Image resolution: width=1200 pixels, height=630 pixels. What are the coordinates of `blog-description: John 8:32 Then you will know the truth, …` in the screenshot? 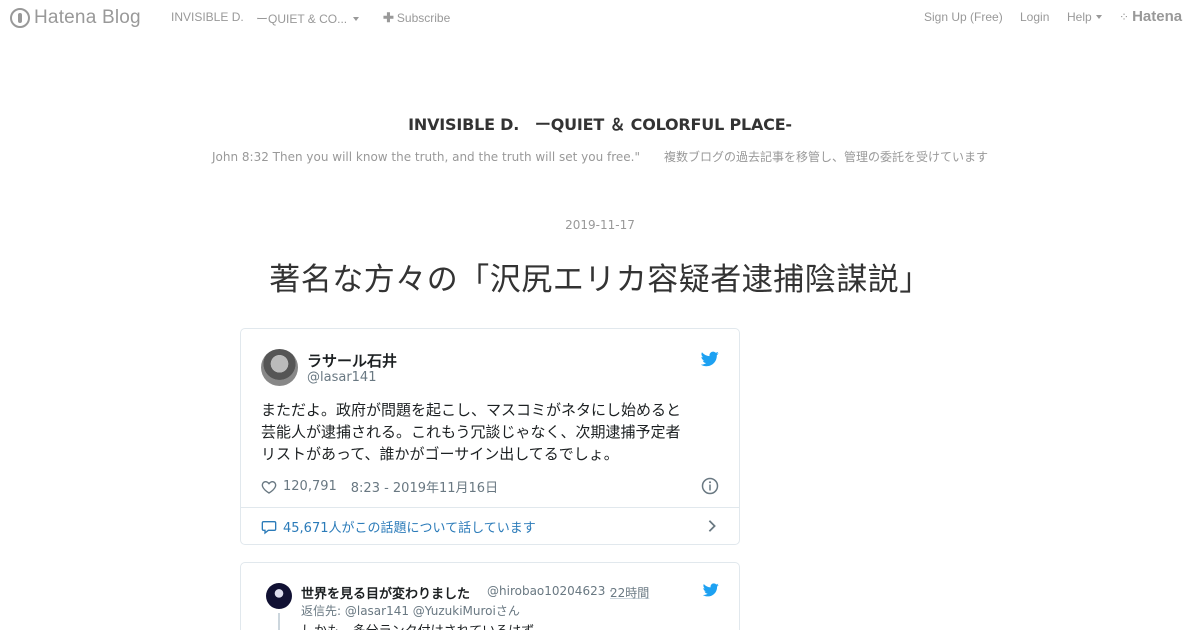 It's located at (600, 157).